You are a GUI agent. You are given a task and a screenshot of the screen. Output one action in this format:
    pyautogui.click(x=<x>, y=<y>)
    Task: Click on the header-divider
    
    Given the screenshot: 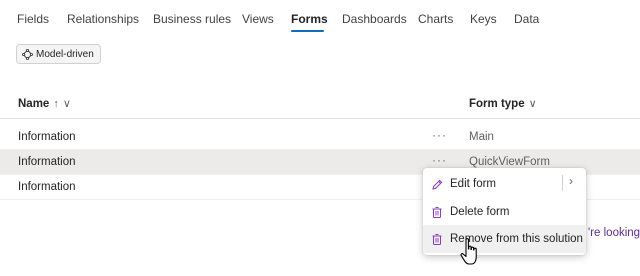 What is the action you would take?
    pyautogui.click(x=320, y=118)
    